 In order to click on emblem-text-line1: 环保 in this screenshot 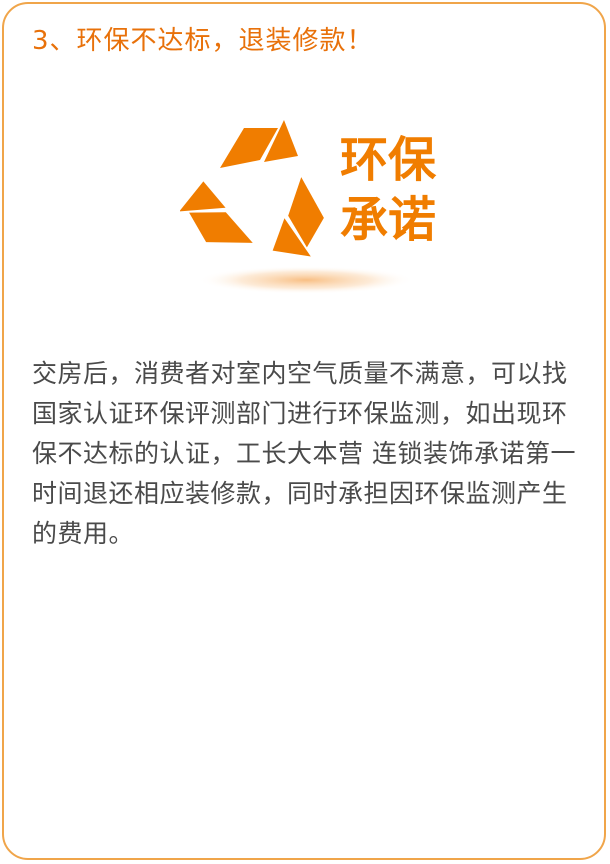, I will do `click(388, 160)`.